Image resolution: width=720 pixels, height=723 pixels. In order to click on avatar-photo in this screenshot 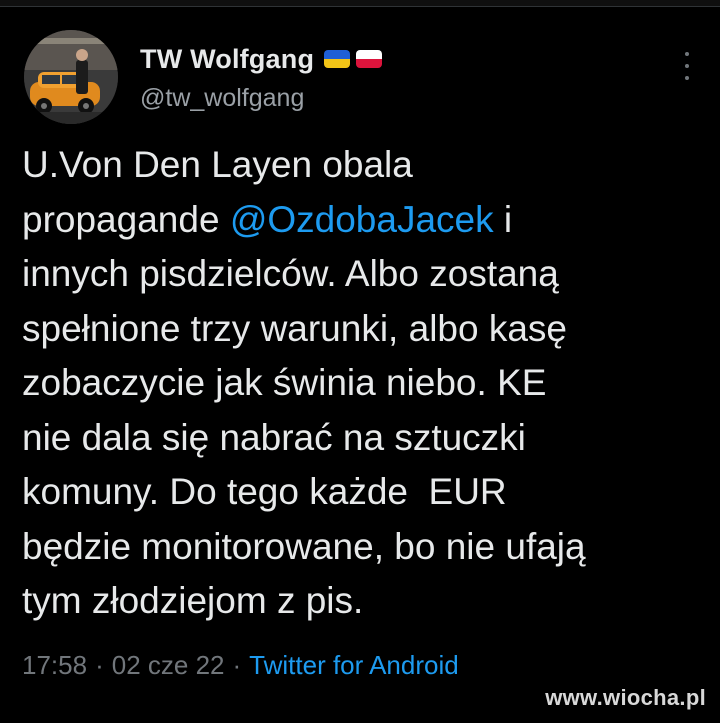, I will do `click(71, 77)`.